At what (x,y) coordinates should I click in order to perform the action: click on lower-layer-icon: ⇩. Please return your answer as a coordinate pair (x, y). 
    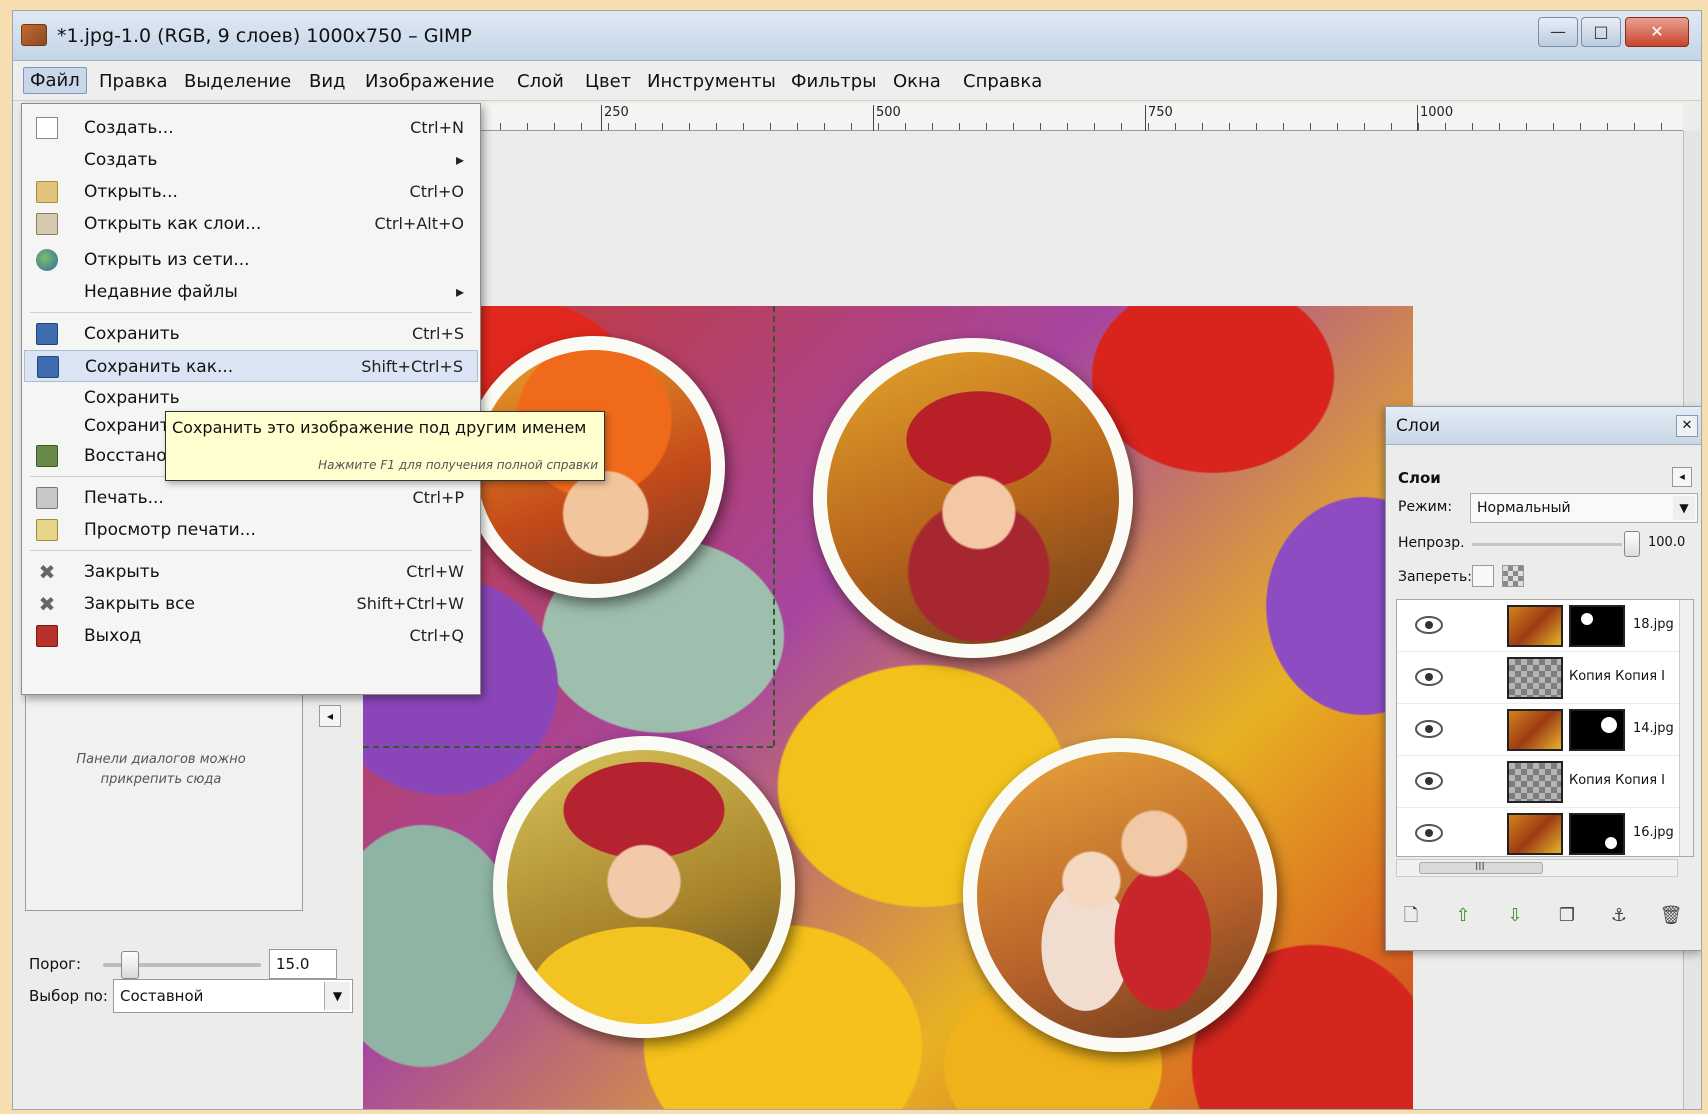
    Looking at the image, I should click on (1515, 915).